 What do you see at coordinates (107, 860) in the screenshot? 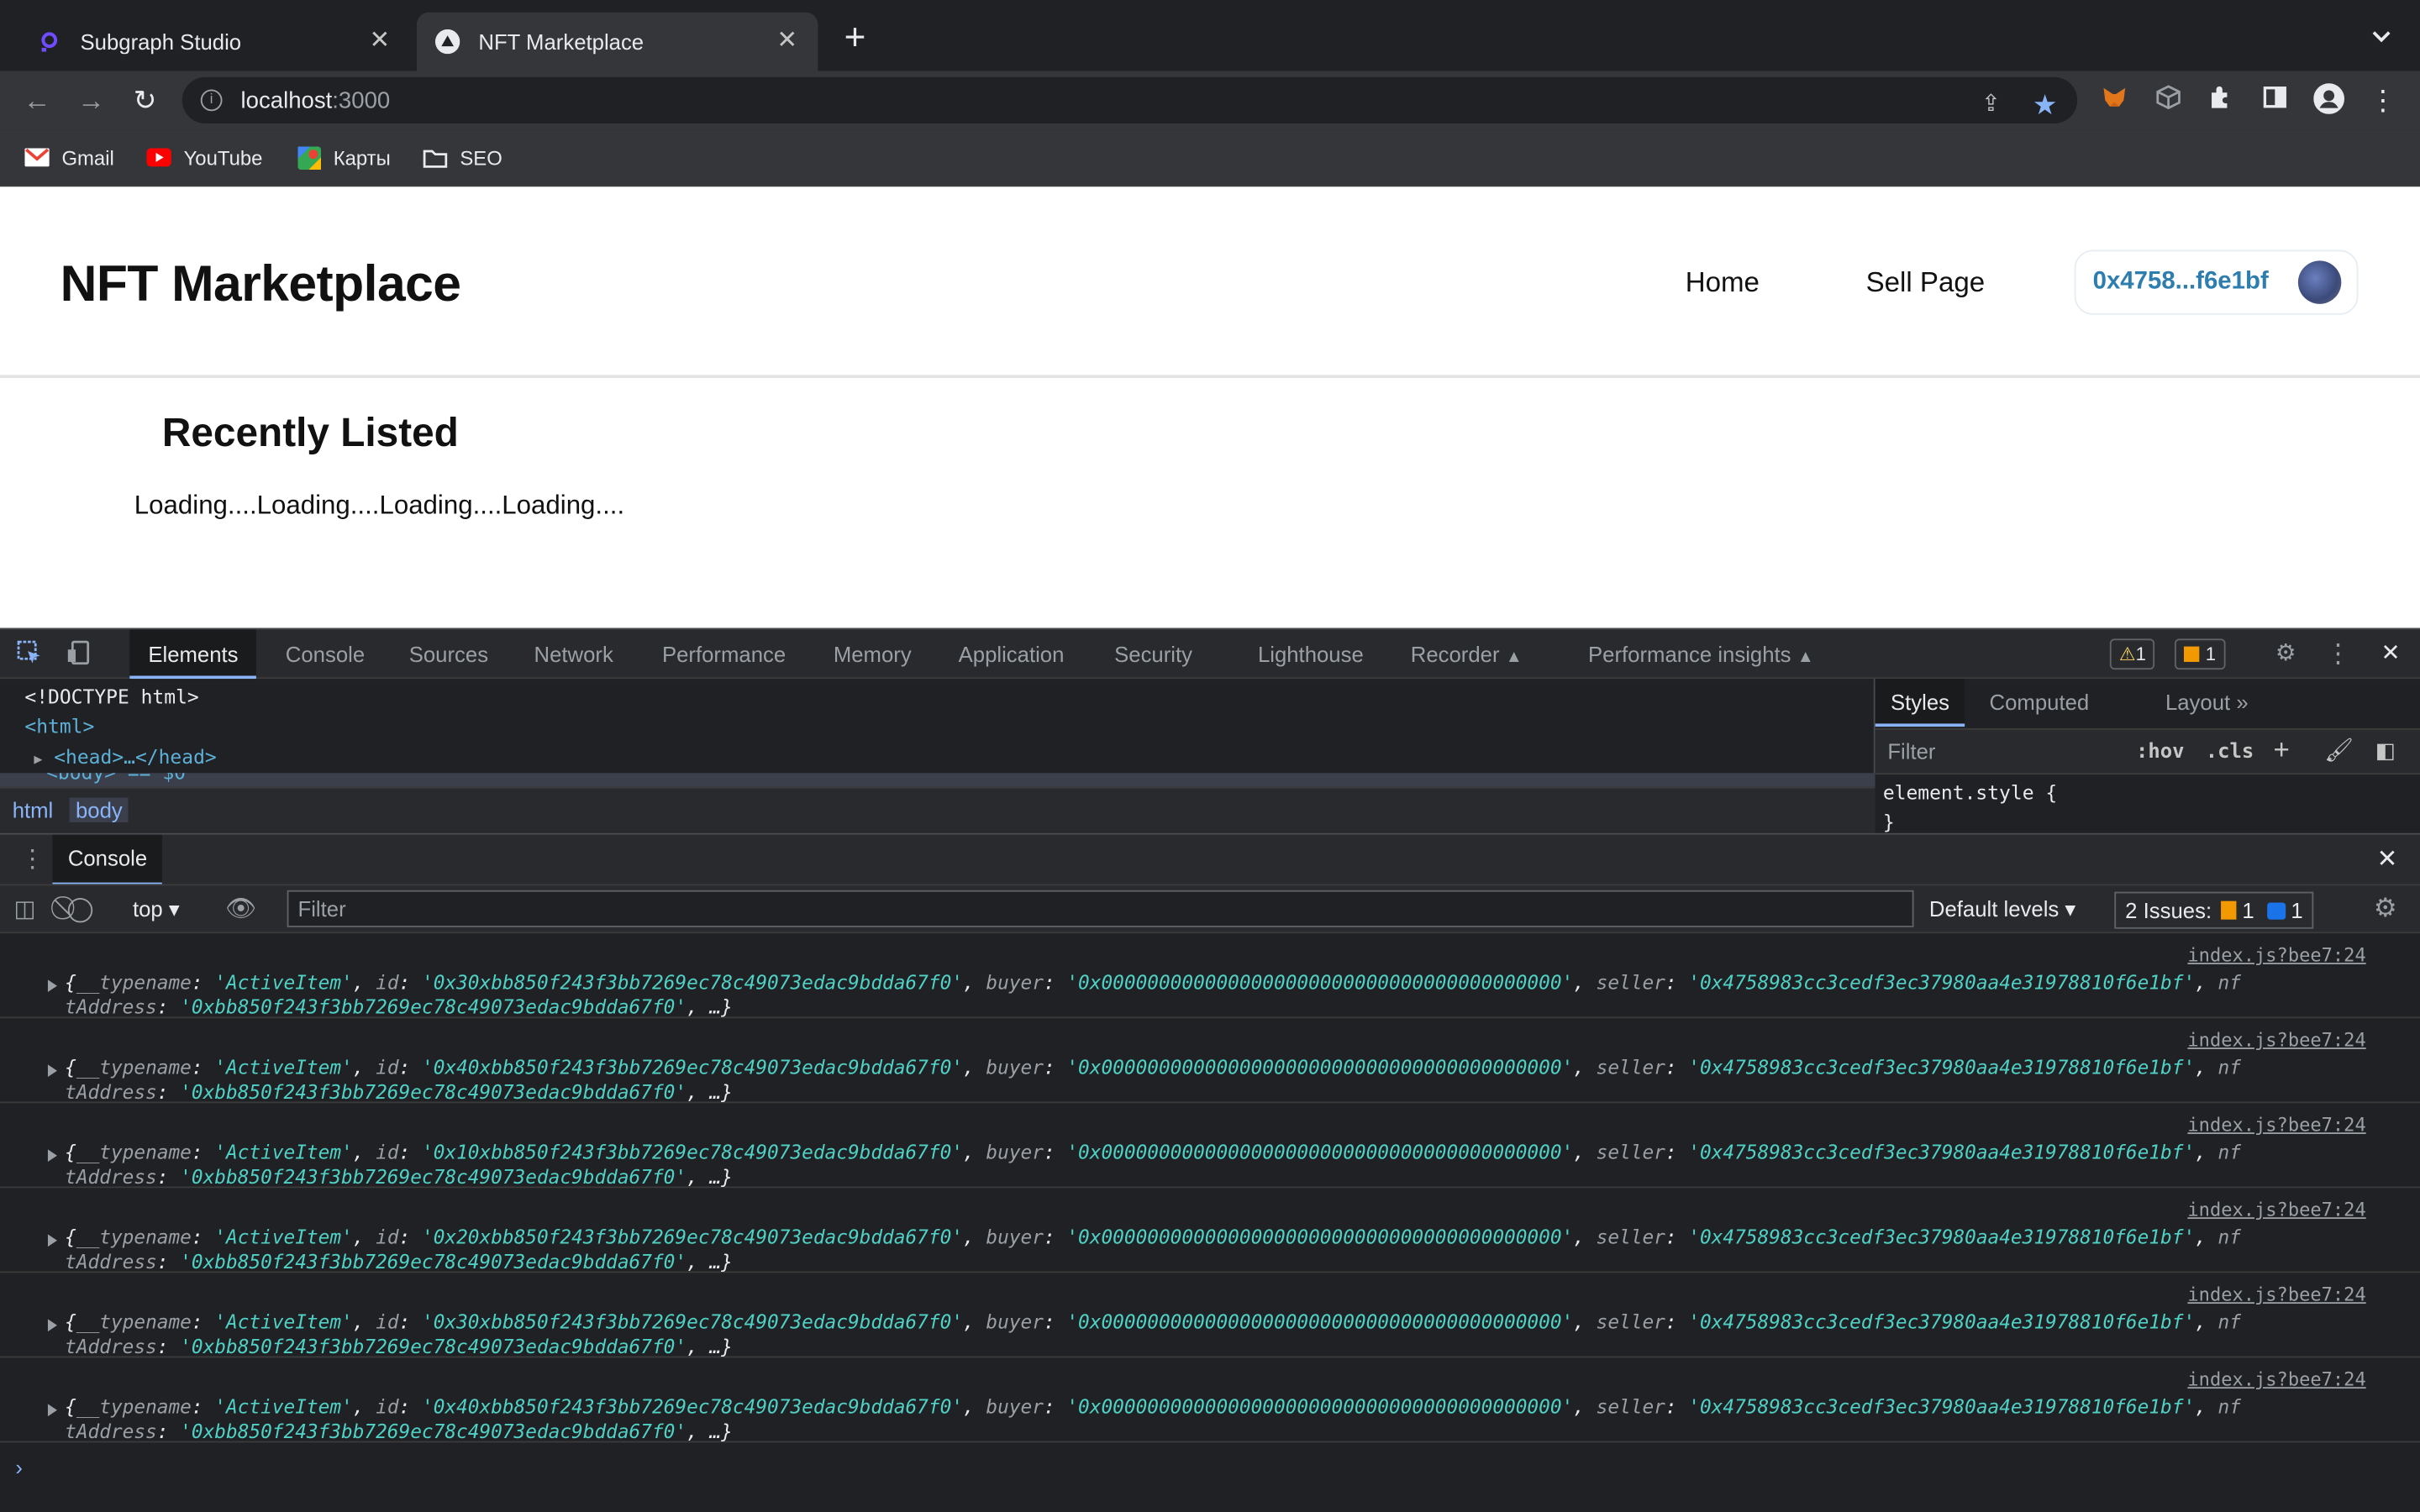
I see `drawer-tab-console: Console` at bounding box center [107, 860].